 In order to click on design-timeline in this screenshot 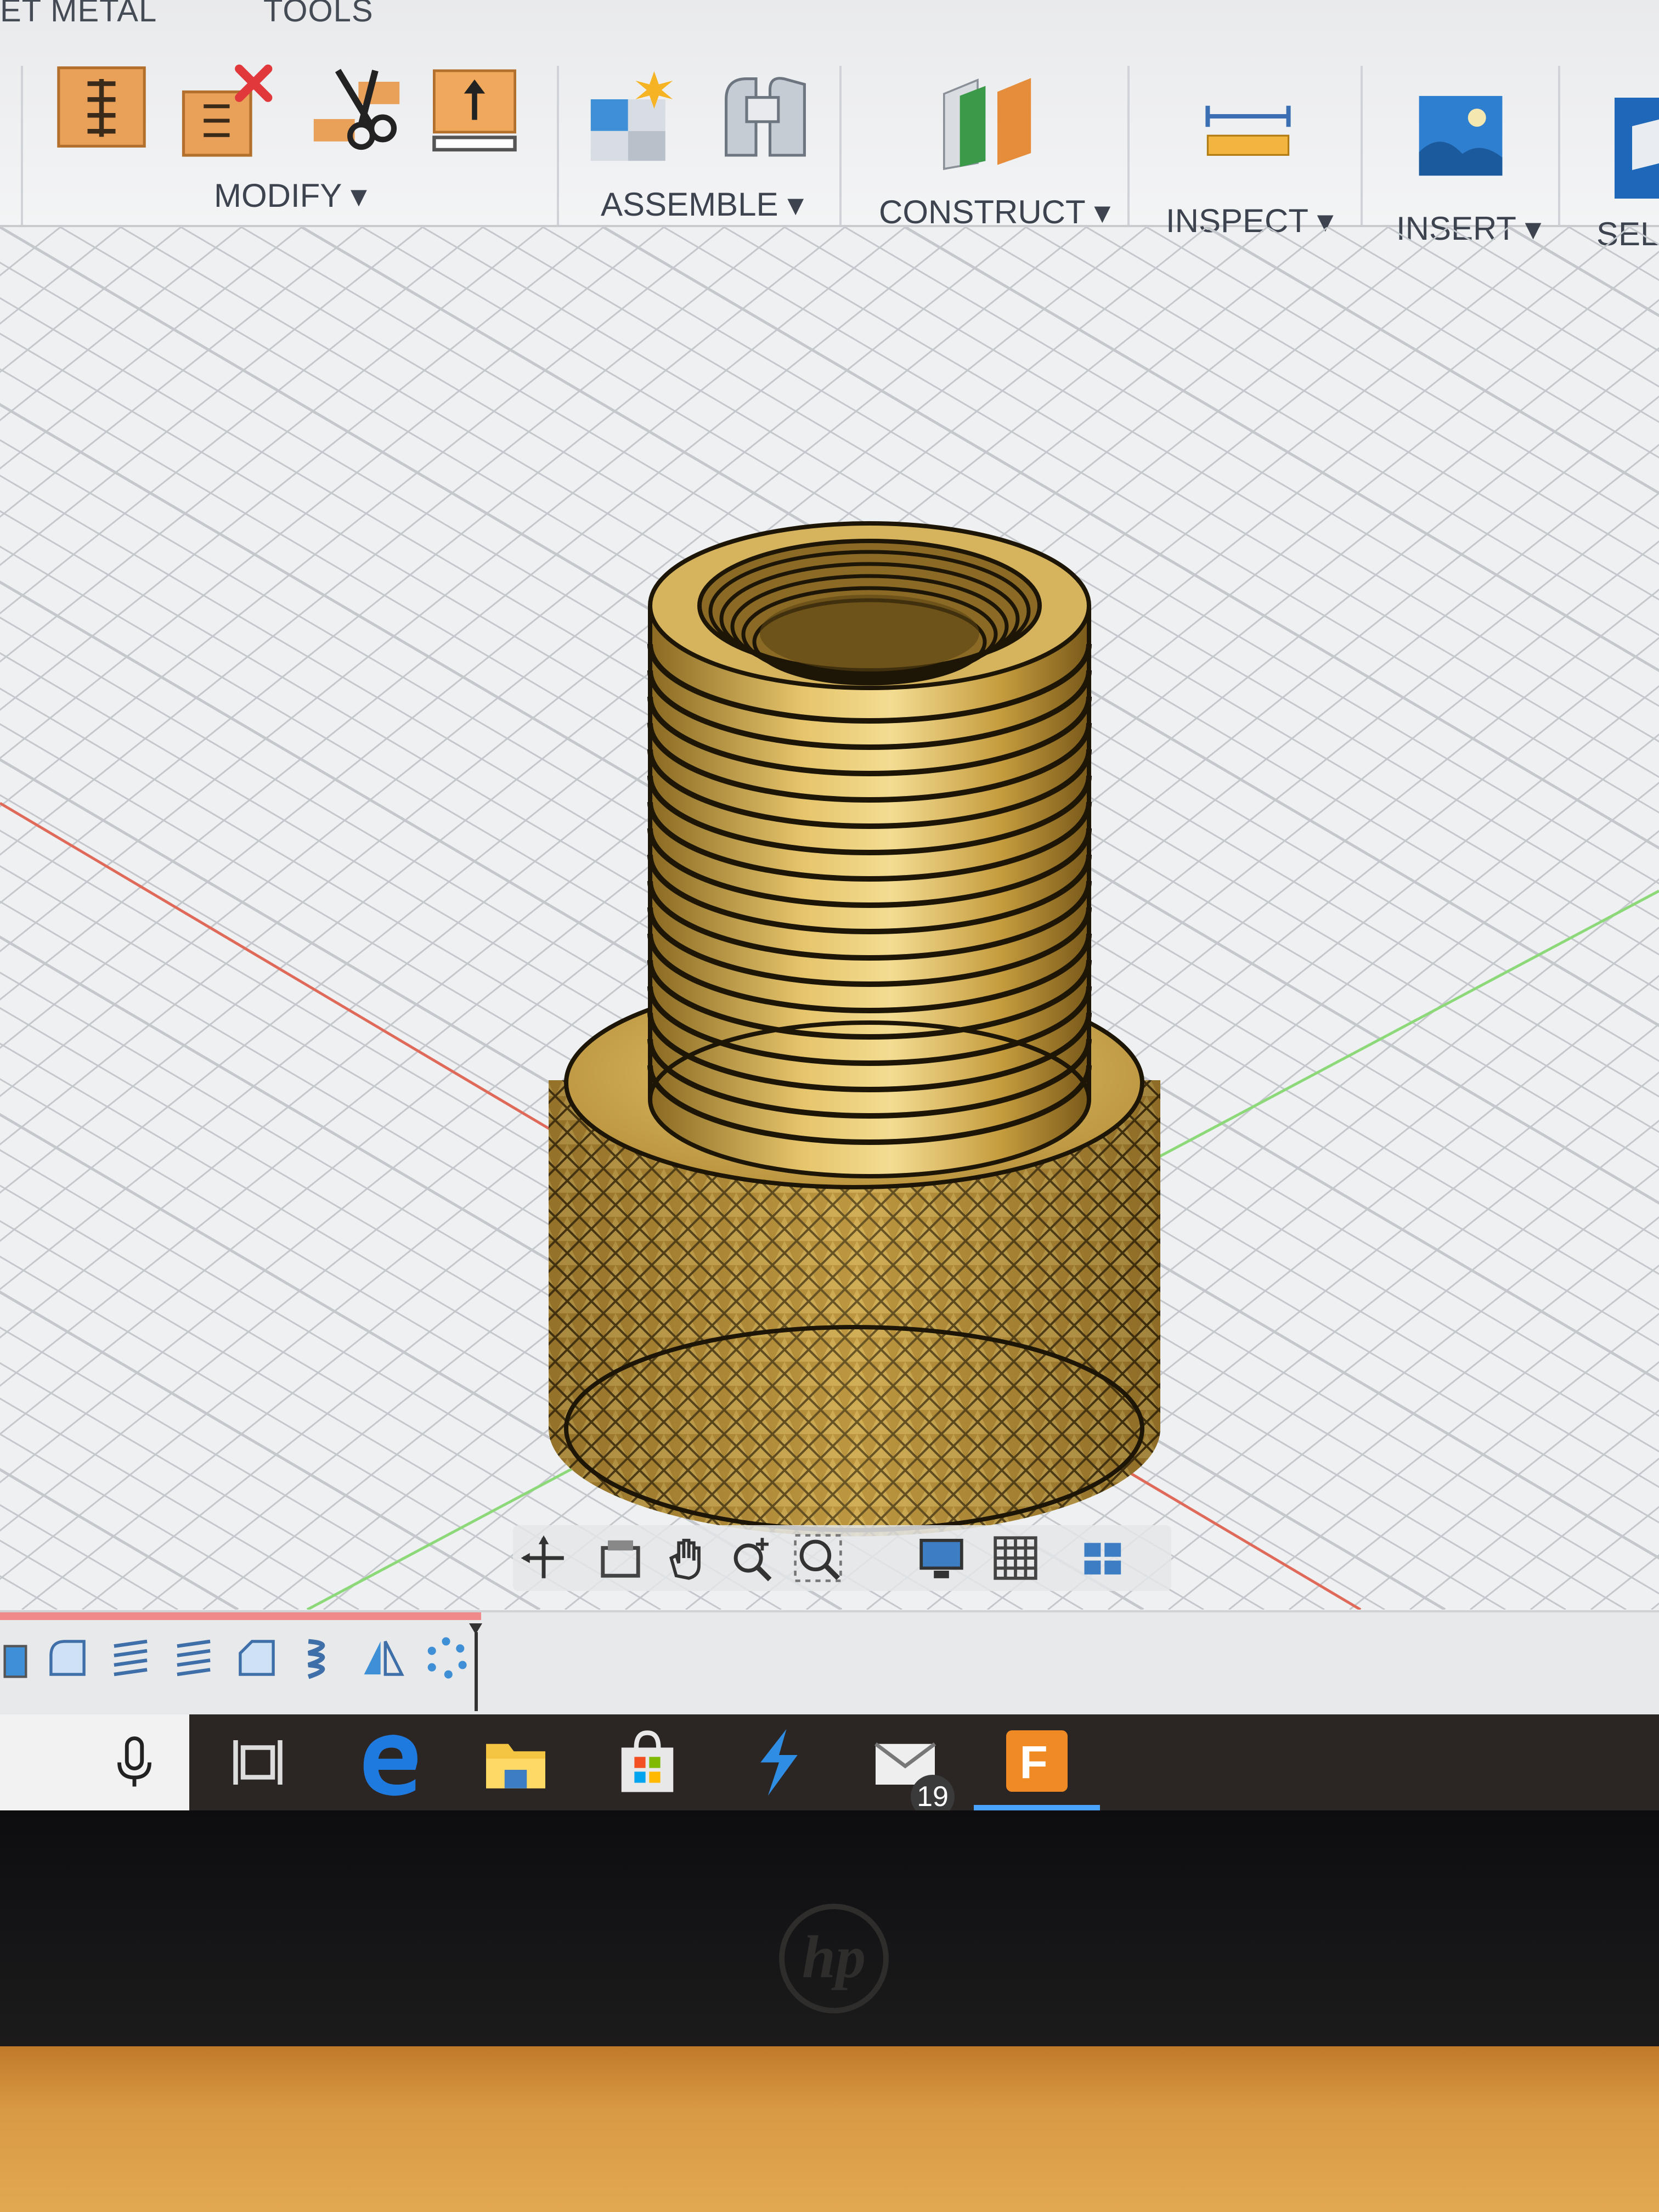, I will do `click(830, 1664)`.